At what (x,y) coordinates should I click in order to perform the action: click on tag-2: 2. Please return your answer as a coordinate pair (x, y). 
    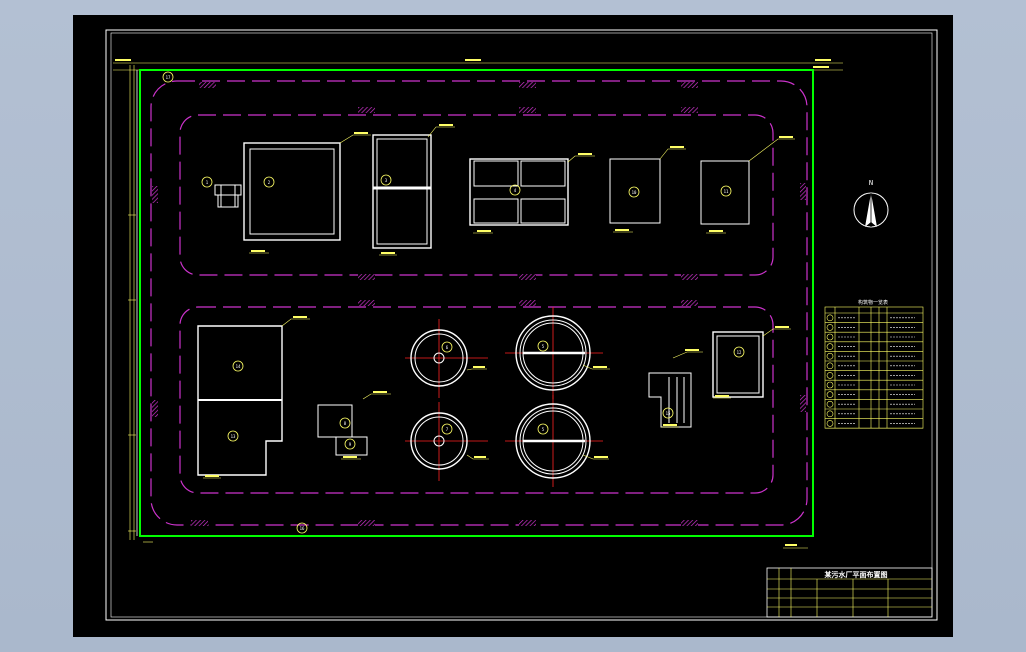
    Looking at the image, I should click on (269, 182).